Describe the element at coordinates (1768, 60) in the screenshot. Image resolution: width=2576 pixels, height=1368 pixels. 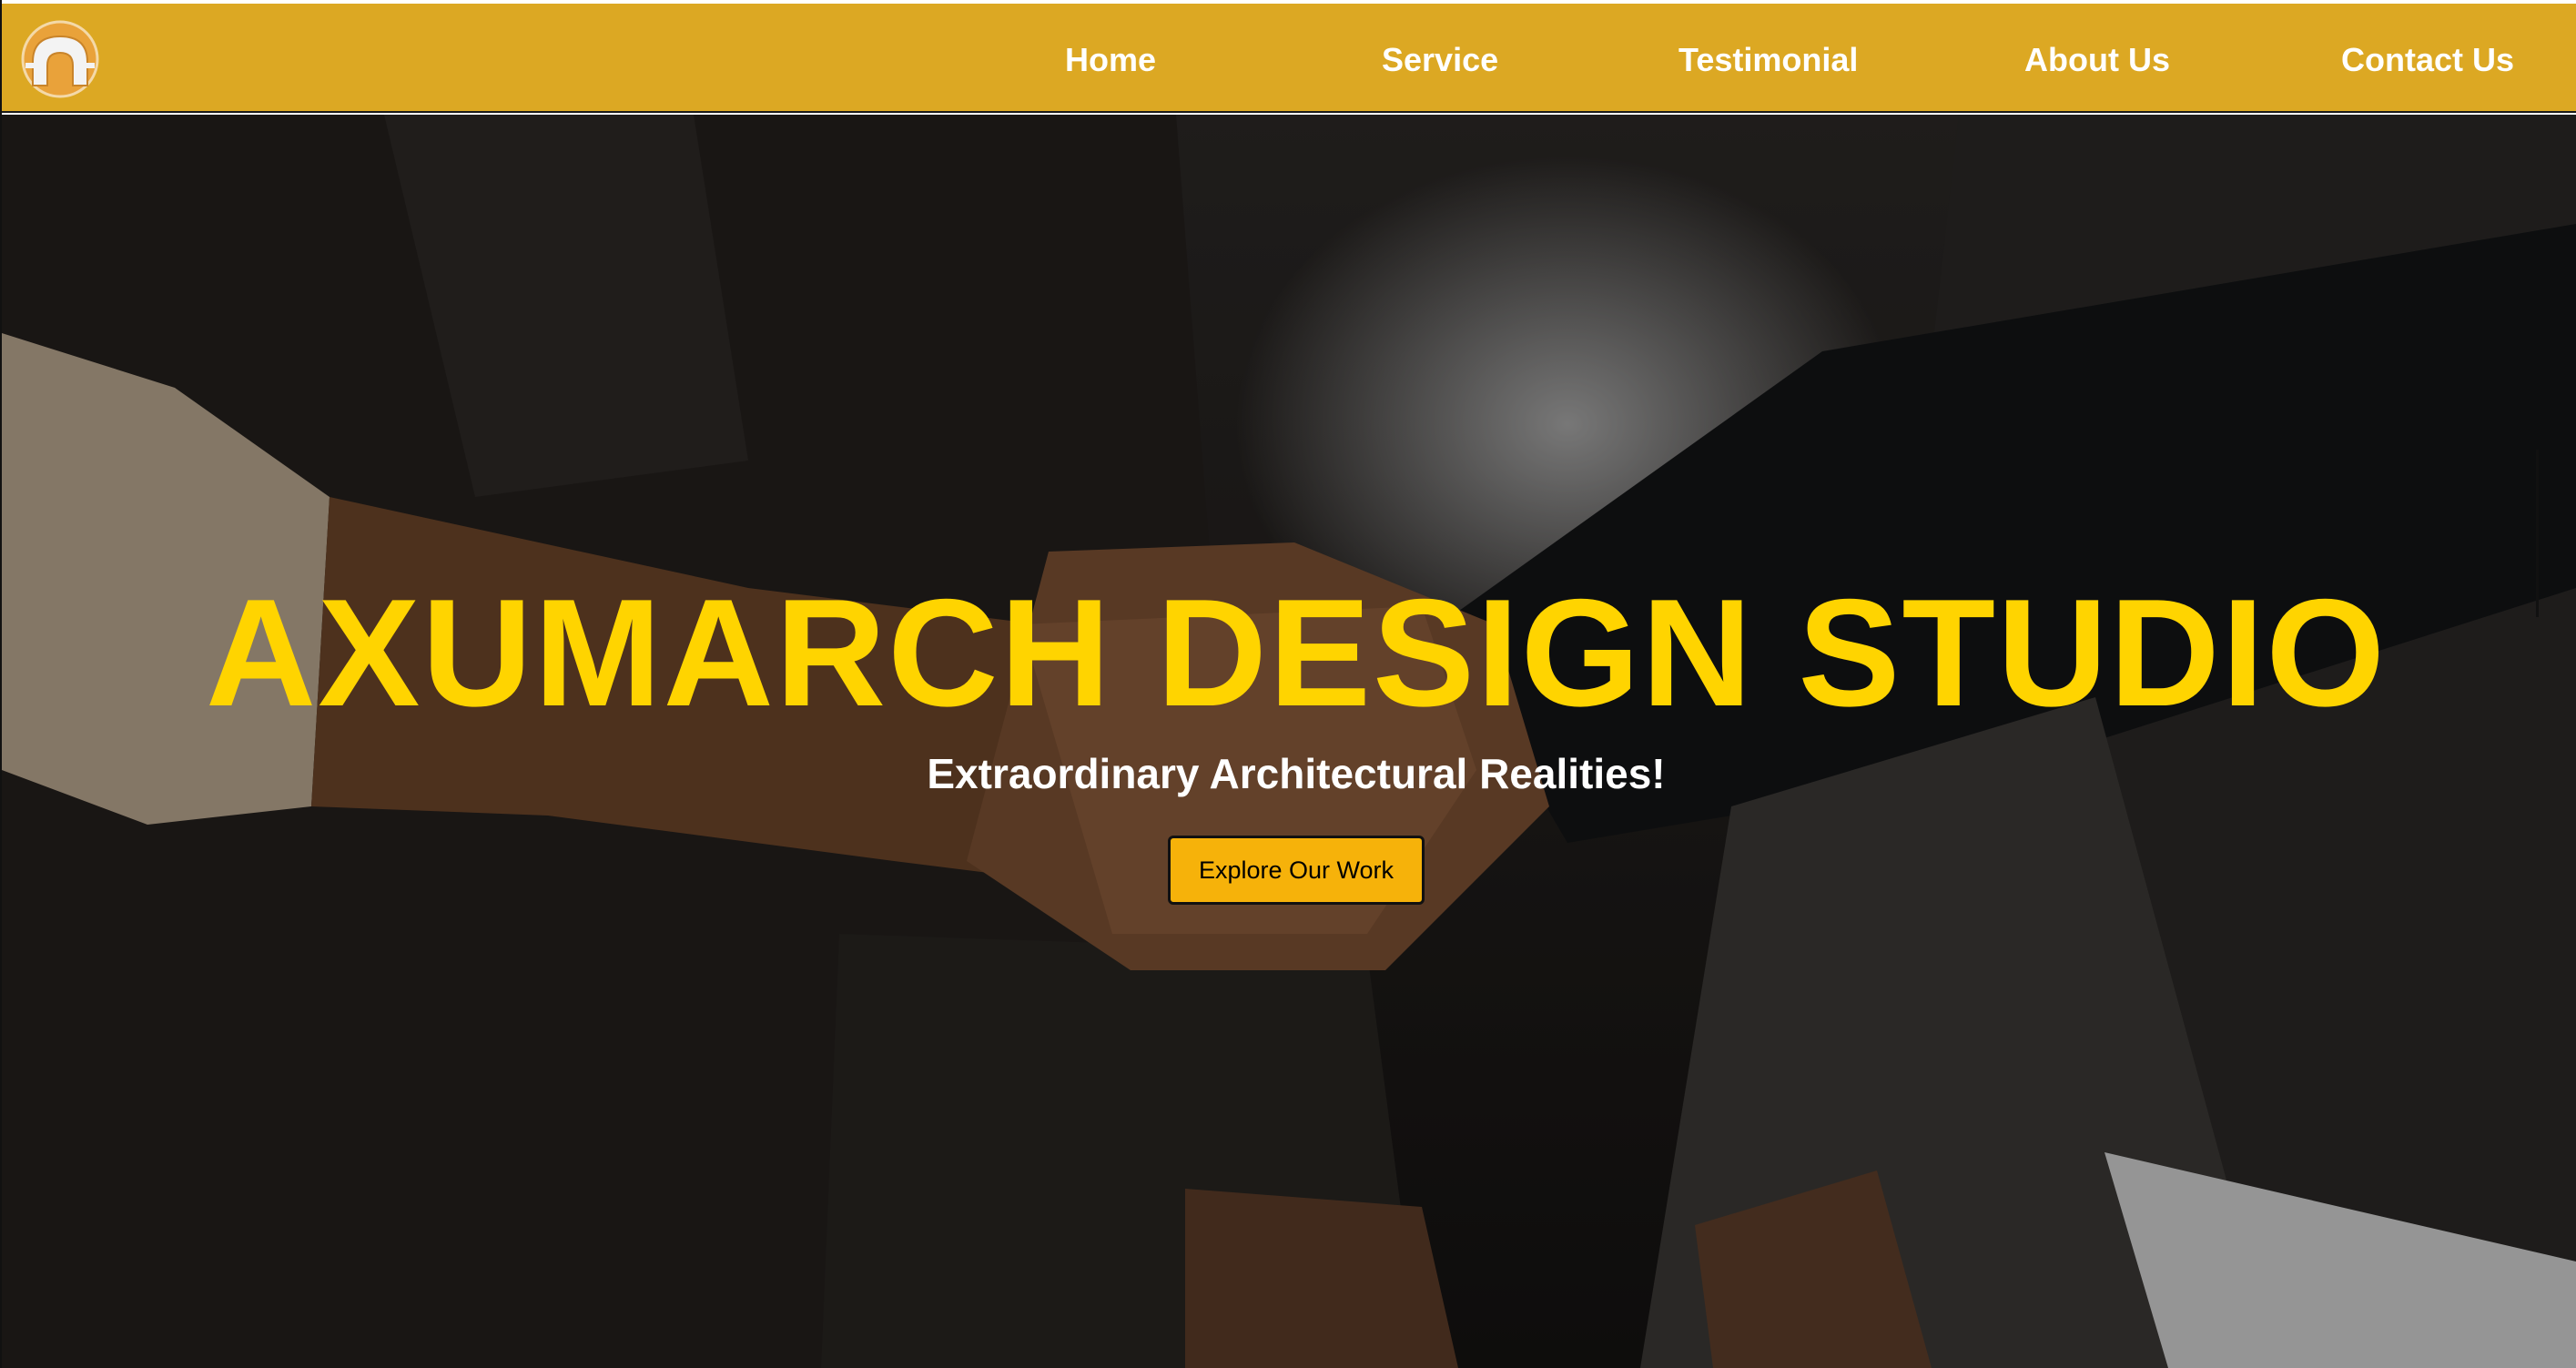
I see `nav-testimonial-link: Testimonial` at that location.